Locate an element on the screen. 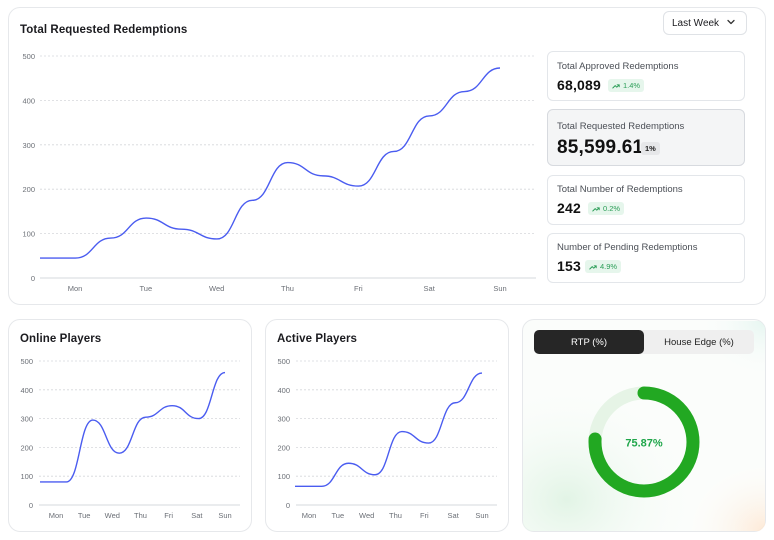 This screenshot has width=774, height=540. stat-label: Number of Pending Redemptions is located at coordinates (627, 247).